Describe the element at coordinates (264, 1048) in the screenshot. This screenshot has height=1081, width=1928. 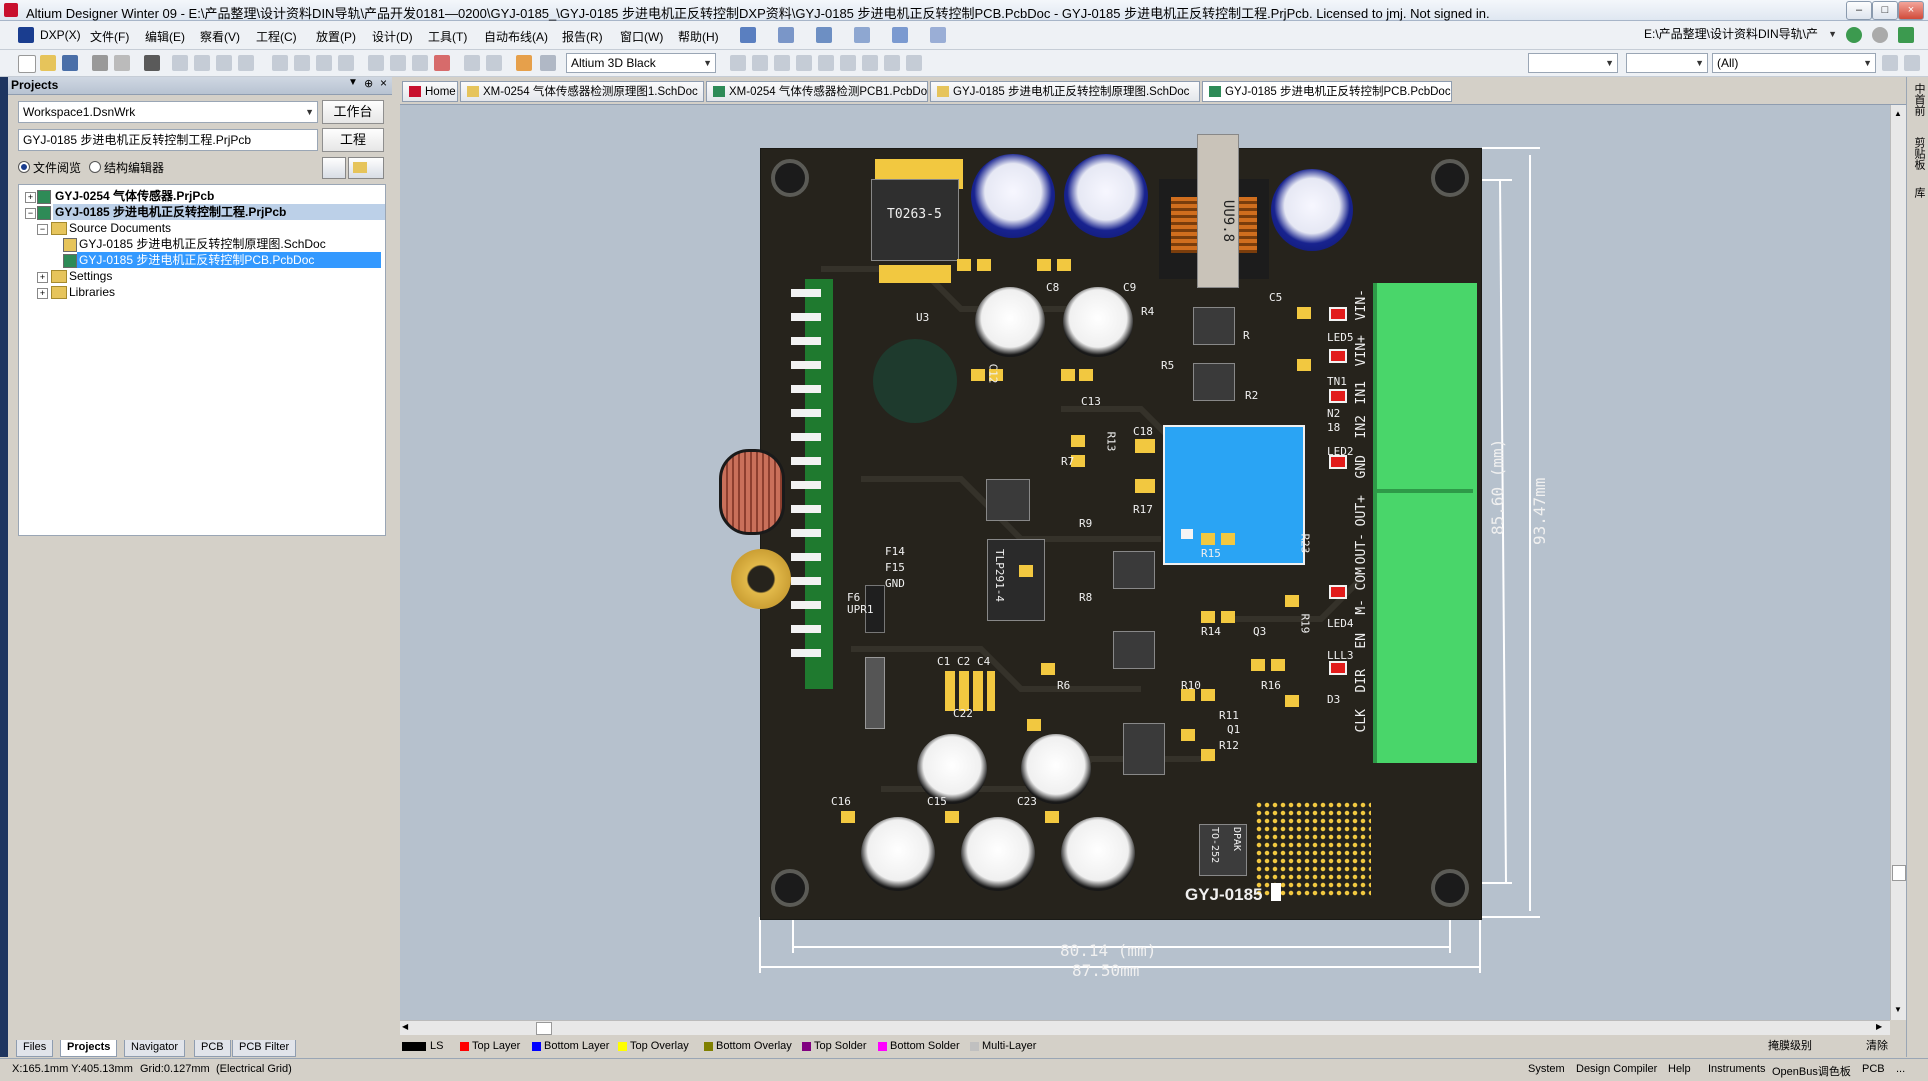
I see `tab-pcb-filter: PCB Filter` at that location.